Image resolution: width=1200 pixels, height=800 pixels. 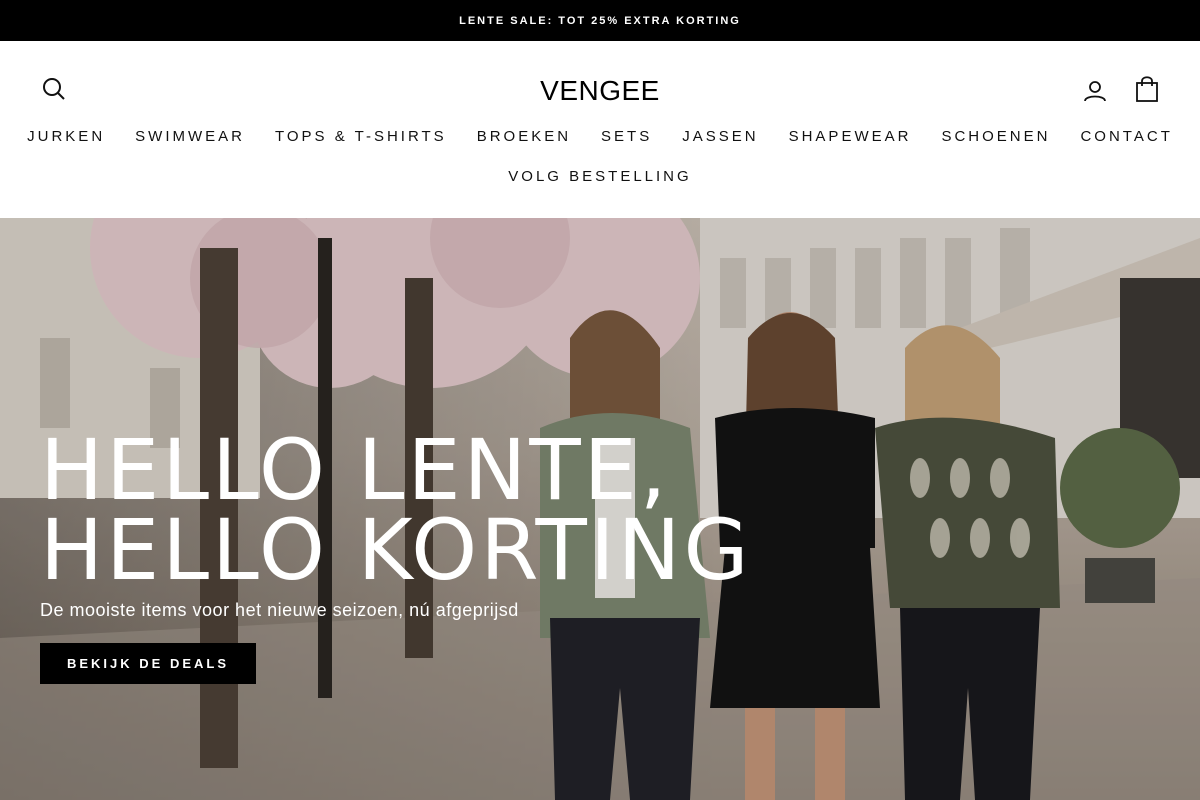 What do you see at coordinates (396, 550) in the screenshot?
I see `hero-title-line-2: HELLO KORTING` at bounding box center [396, 550].